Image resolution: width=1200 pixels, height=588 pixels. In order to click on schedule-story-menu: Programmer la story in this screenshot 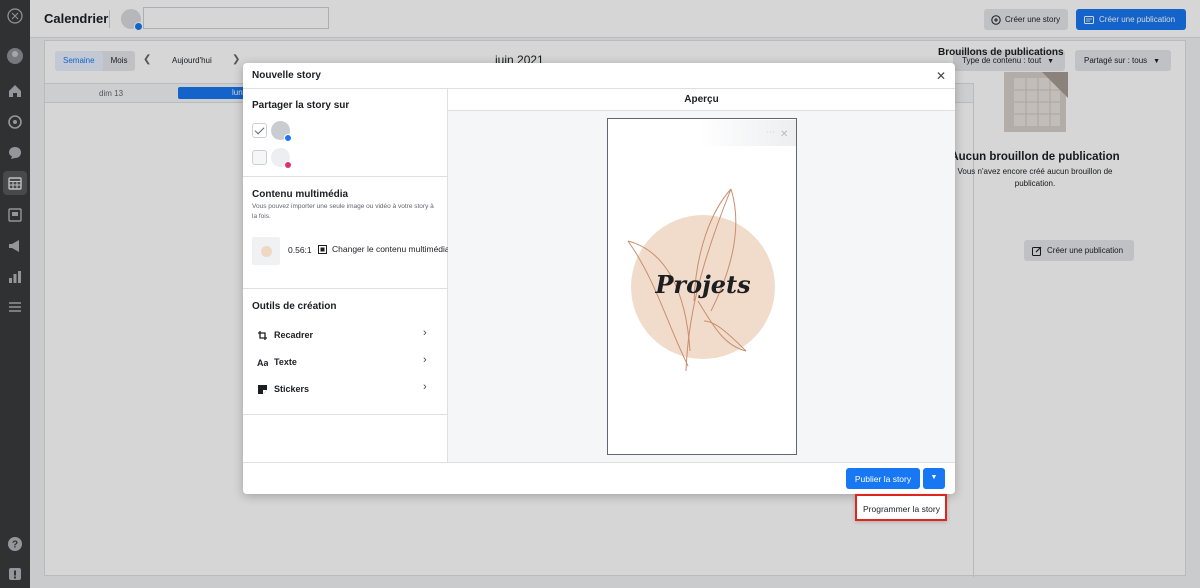, I will do `click(901, 507)`.